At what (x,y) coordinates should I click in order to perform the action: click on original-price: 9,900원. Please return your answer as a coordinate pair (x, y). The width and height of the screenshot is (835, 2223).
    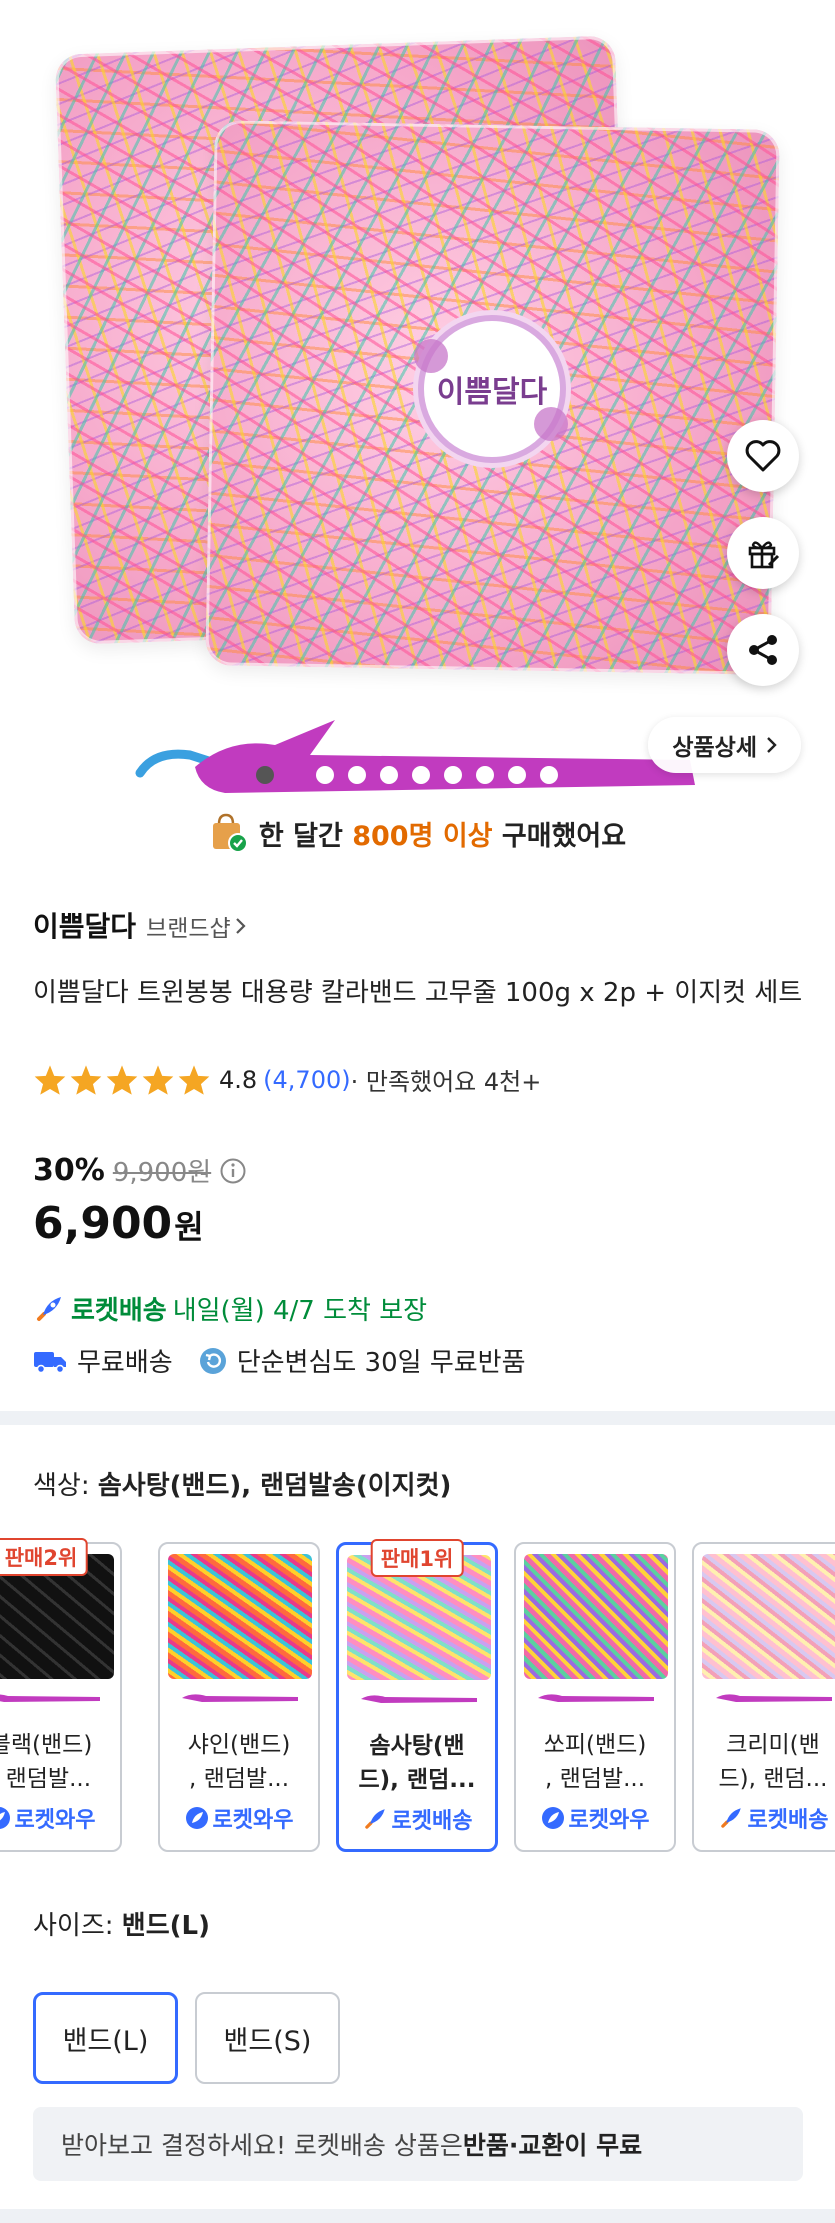
    Looking at the image, I should click on (162, 1173).